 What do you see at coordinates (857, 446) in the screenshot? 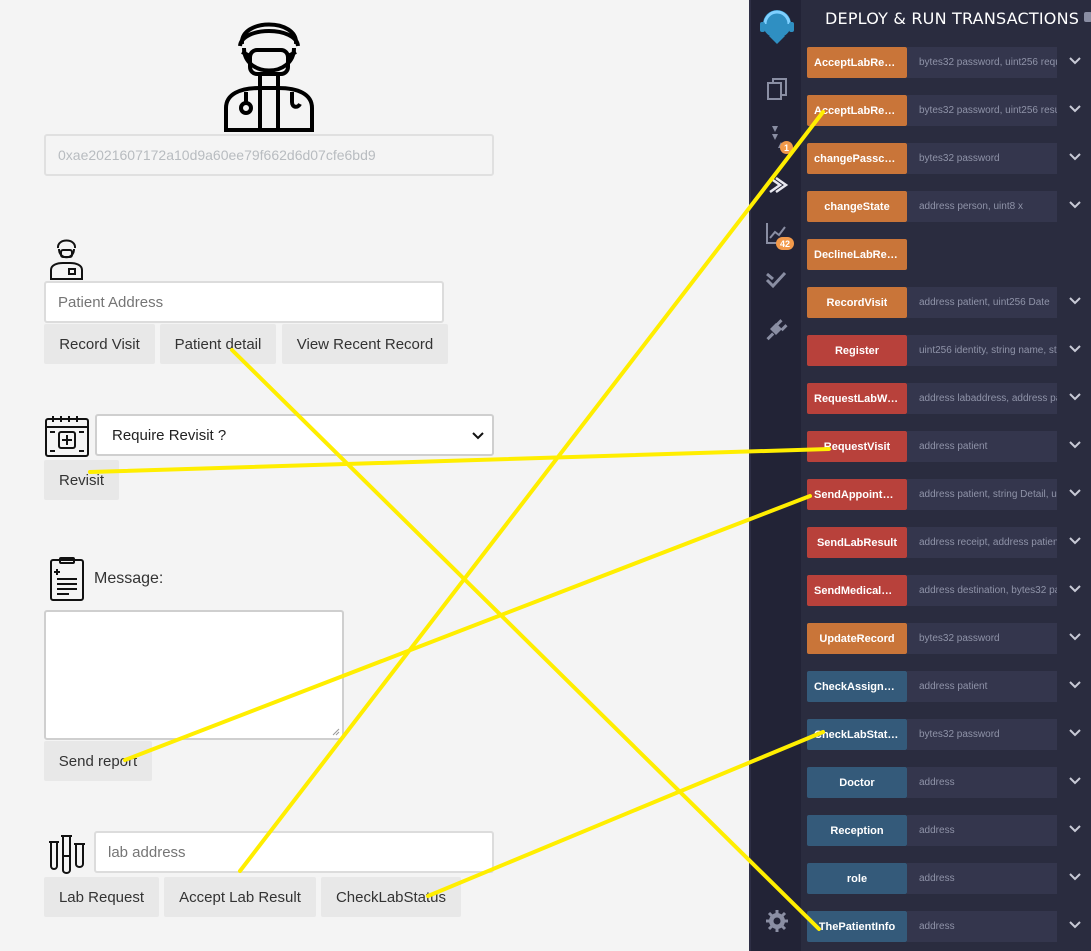
I see `function-button: RequestVisit` at bounding box center [857, 446].